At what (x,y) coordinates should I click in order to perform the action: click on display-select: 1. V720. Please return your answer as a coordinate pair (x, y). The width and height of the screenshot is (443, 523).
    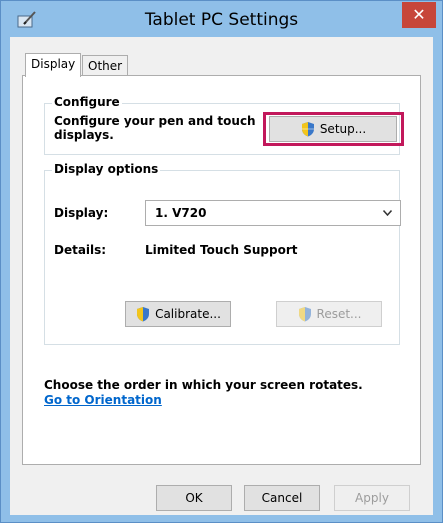
    Looking at the image, I should click on (273, 213).